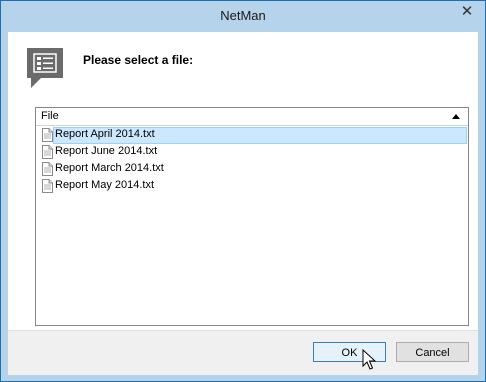  What do you see at coordinates (252, 186) in the screenshot?
I see `list-item: Report May 2014.txt` at bounding box center [252, 186].